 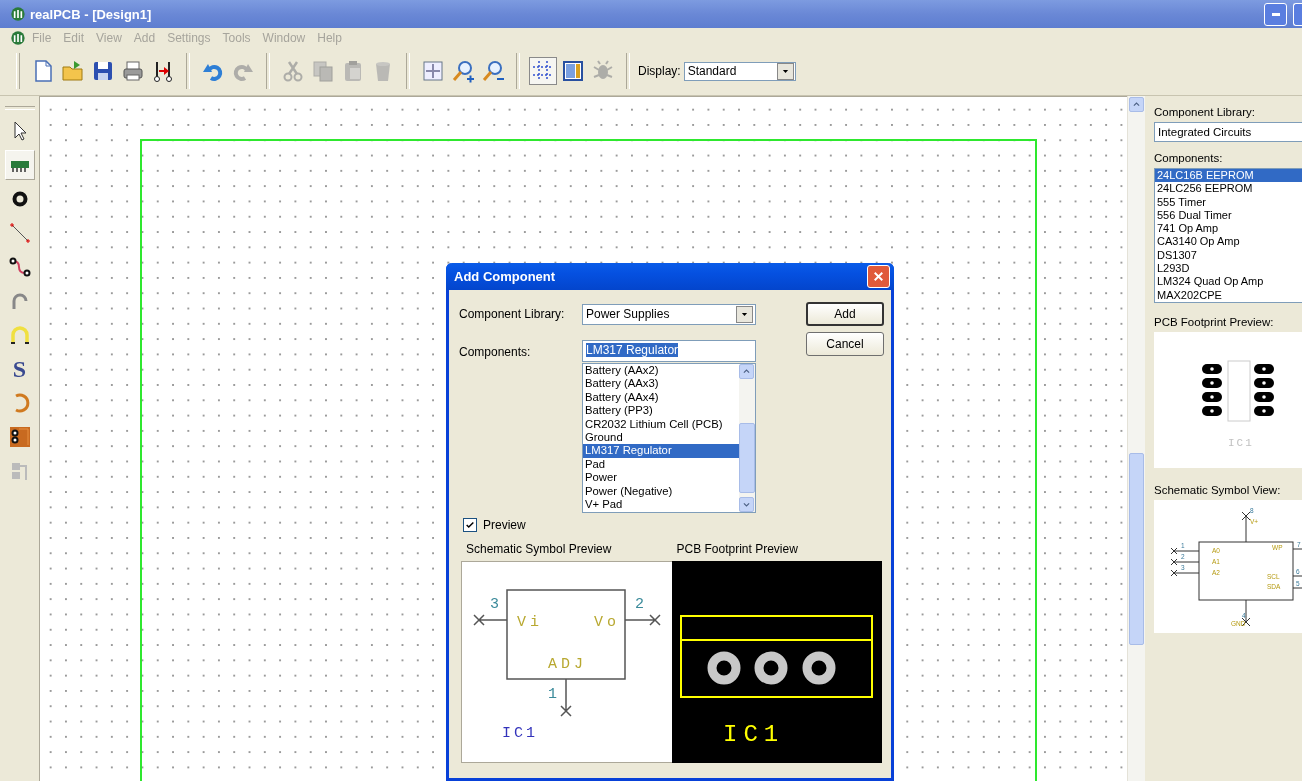 I want to click on preview-checkbox, so click(x=470, y=525).